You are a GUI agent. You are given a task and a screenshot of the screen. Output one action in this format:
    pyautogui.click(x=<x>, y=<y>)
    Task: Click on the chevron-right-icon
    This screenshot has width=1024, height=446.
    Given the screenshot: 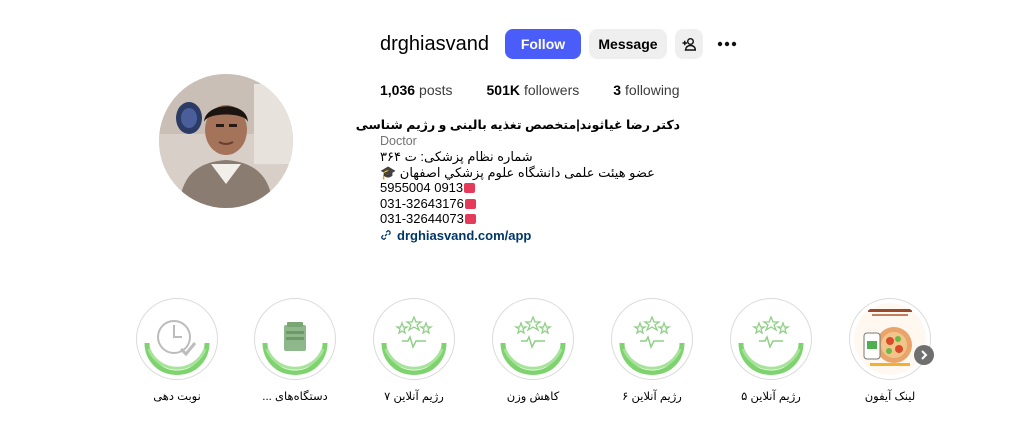 What is the action you would take?
    pyautogui.click(x=924, y=355)
    